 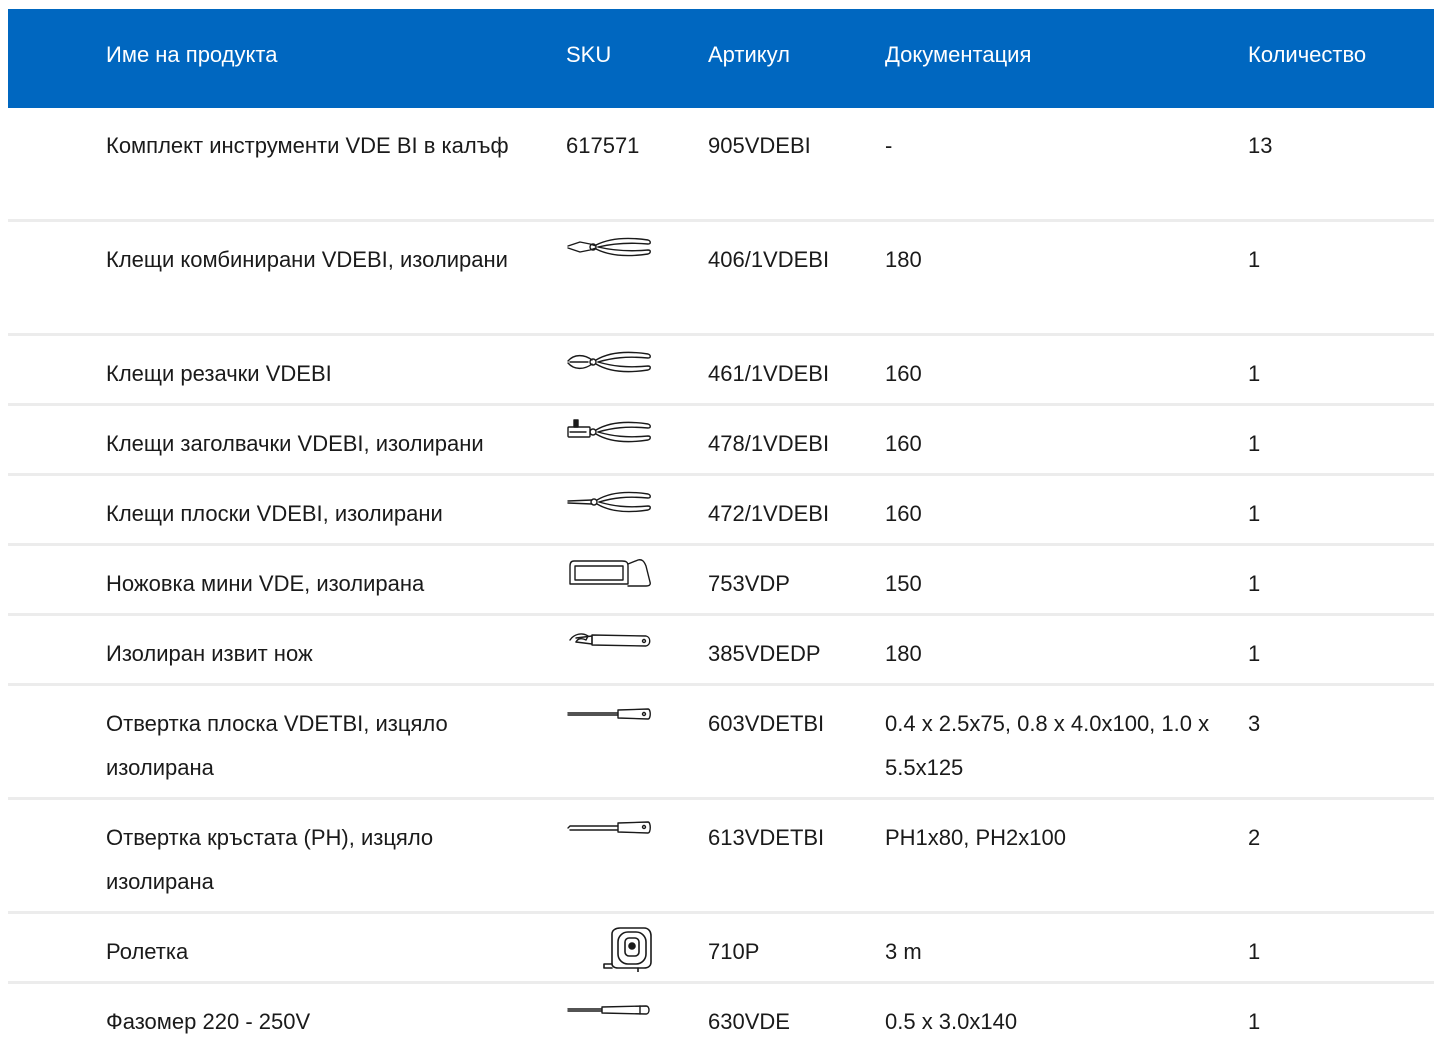 What do you see at coordinates (609, 434) in the screenshot?
I see `wire-stripper-icon` at bounding box center [609, 434].